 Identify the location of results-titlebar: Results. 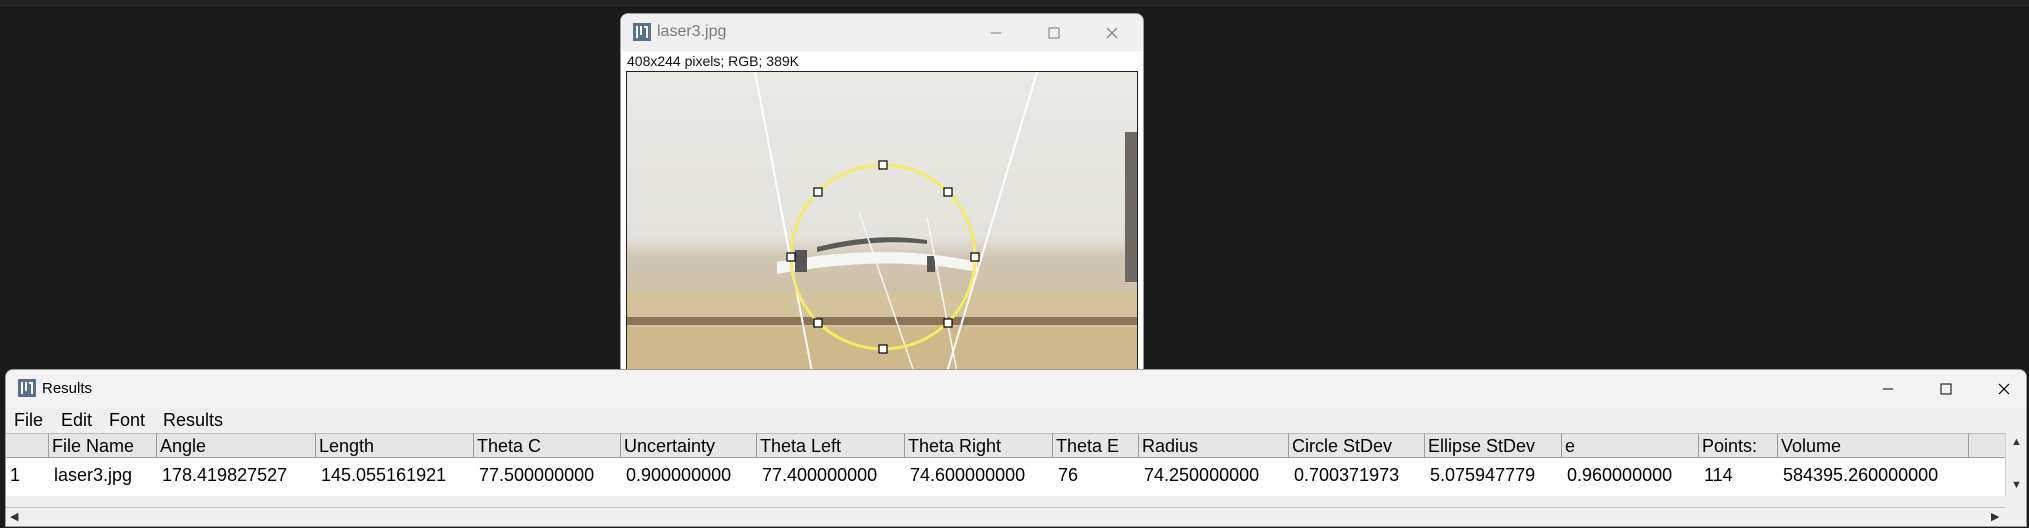
(1016, 389).